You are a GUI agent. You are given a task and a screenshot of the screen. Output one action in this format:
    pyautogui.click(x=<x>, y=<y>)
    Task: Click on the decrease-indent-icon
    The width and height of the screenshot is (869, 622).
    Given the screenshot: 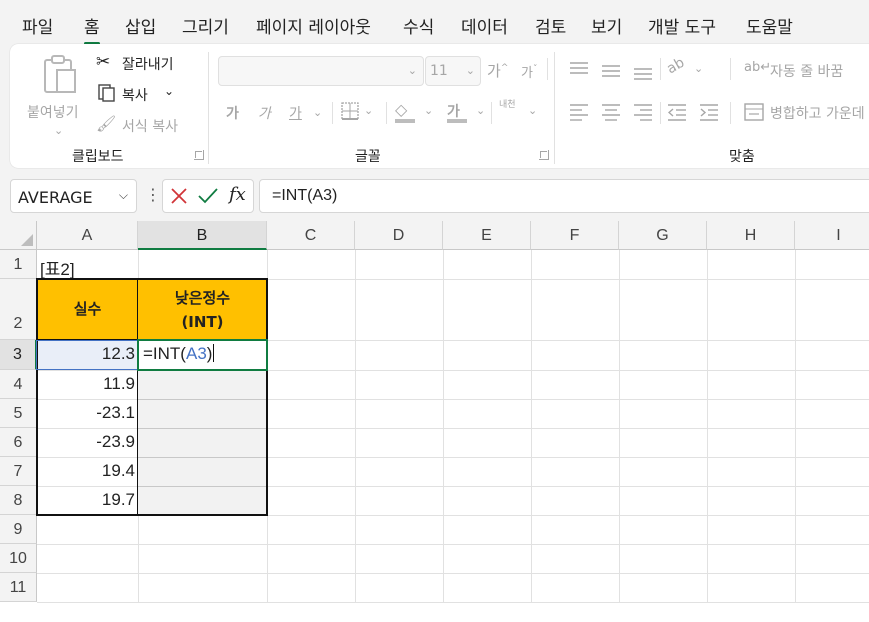 What is the action you would take?
    pyautogui.click(x=678, y=112)
    